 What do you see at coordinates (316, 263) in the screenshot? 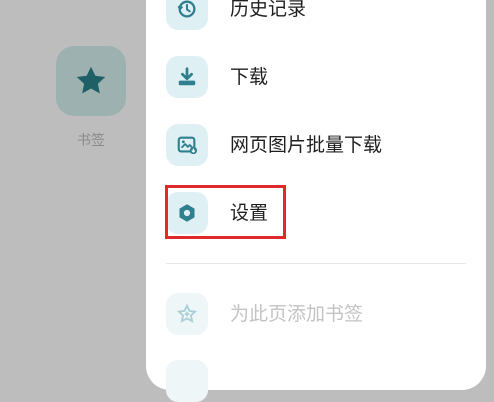
I see `menu-divider` at bounding box center [316, 263].